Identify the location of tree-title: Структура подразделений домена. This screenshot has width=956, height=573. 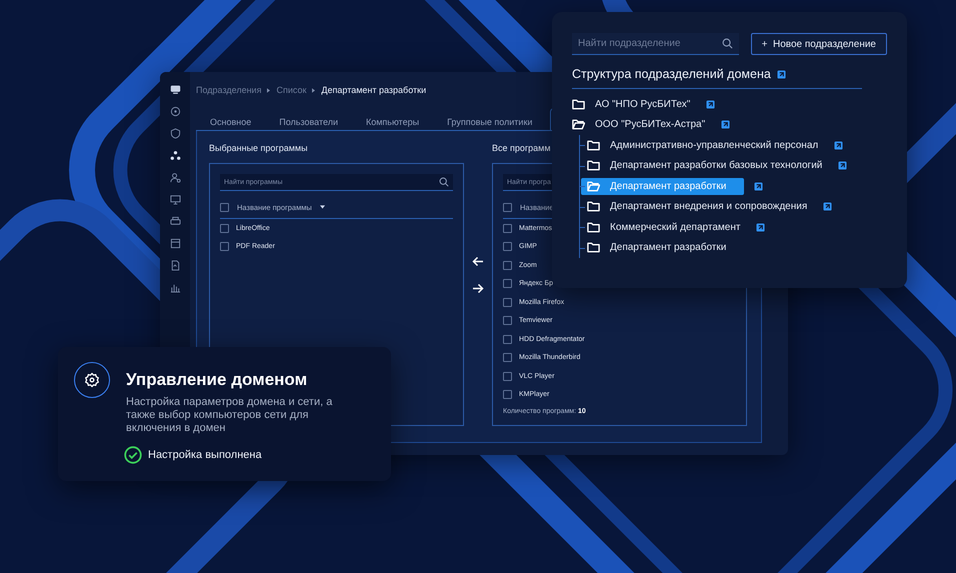
(671, 74).